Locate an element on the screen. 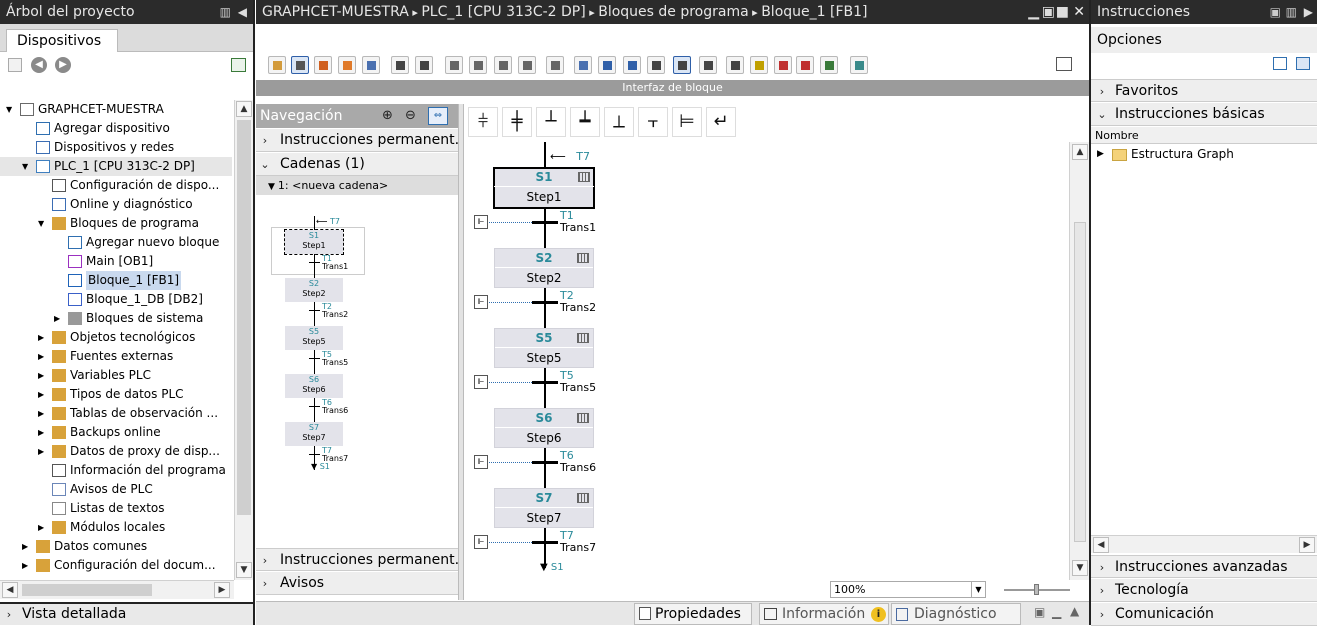  forward-icon: ▶ is located at coordinates (63, 65).